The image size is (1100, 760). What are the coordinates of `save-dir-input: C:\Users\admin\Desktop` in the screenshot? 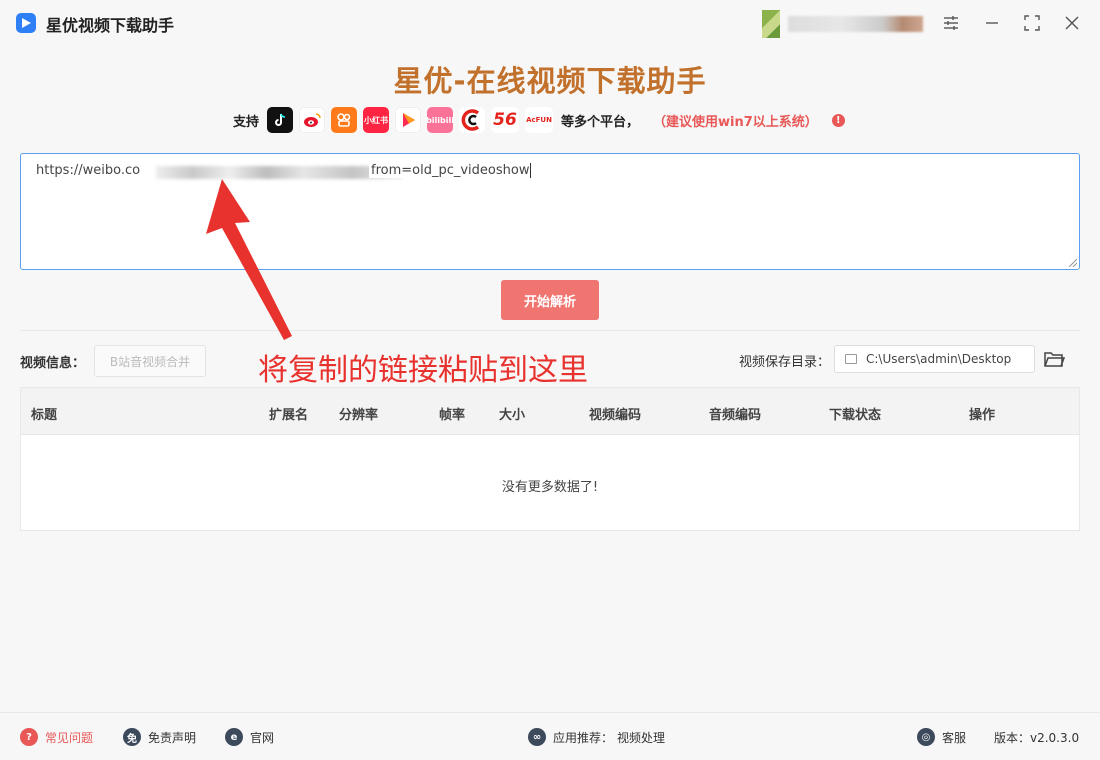 It's located at (934, 359).